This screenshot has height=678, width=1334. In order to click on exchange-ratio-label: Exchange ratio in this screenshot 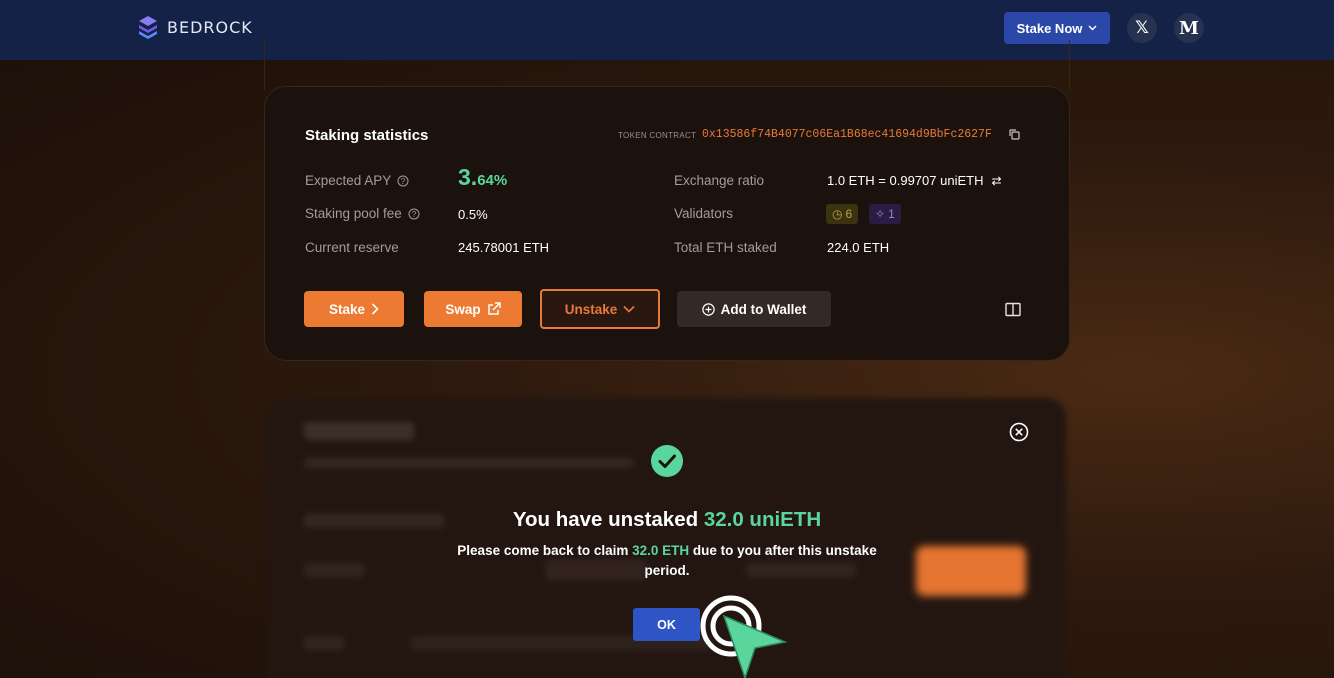, I will do `click(719, 180)`.